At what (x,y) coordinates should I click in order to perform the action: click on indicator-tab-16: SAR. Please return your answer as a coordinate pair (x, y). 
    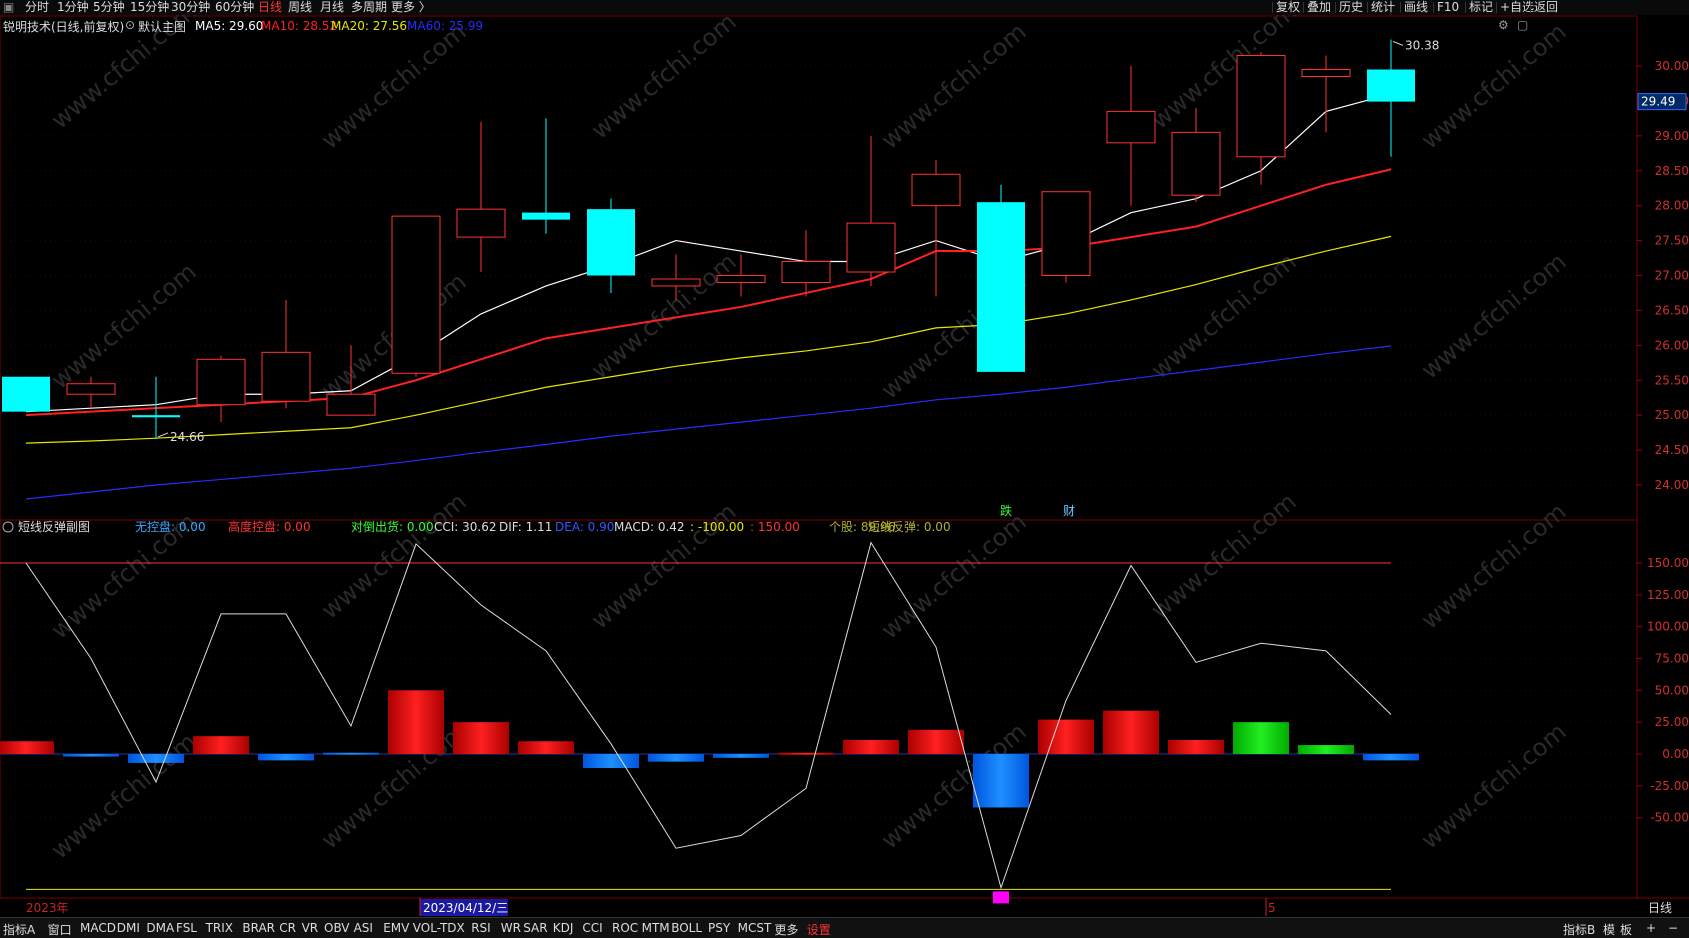
    Looking at the image, I should click on (535, 928).